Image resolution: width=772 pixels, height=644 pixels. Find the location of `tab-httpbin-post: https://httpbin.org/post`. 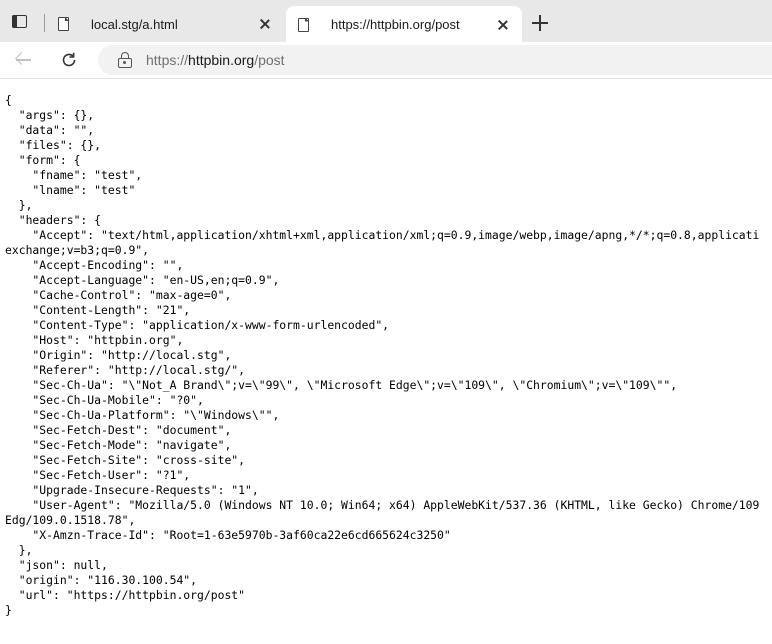

tab-httpbin-post: https://httpbin.org/post is located at coordinates (404, 24).